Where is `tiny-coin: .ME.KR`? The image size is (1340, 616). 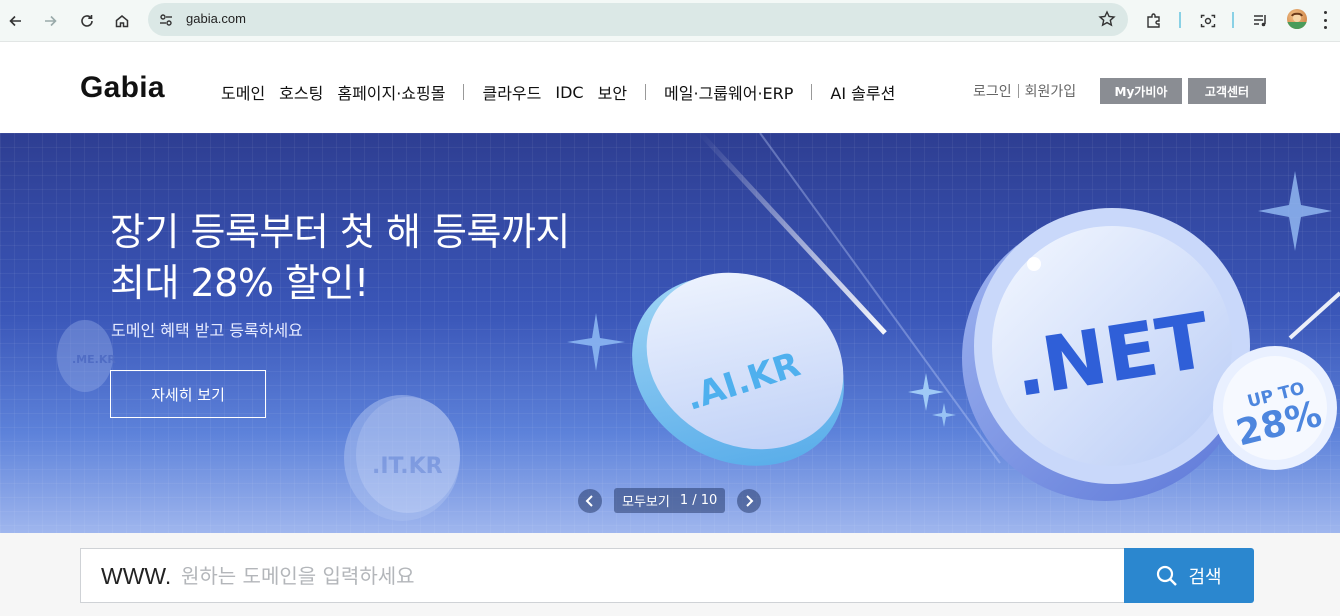 tiny-coin: .ME.KR is located at coordinates (86, 356).